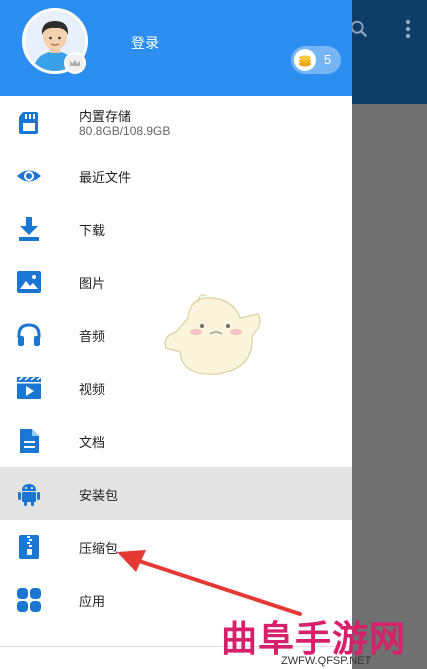  I want to click on menu-item-label: 最近文件, so click(105, 177).